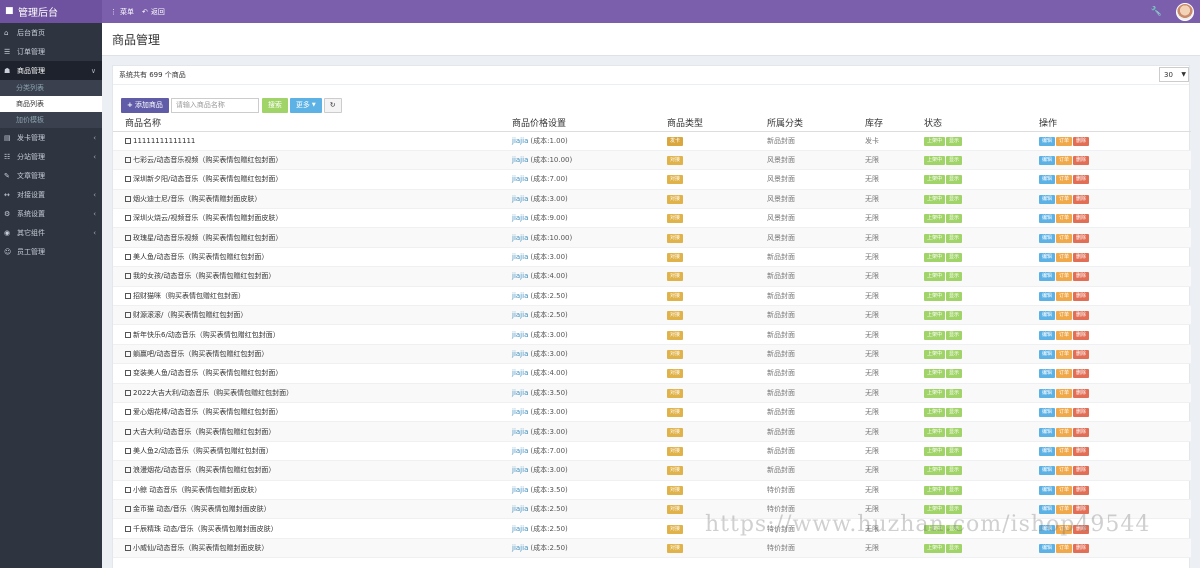 The height and width of the screenshot is (568, 1200). Describe the element at coordinates (51, 51) in the screenshot. I see `sidebar-item: ☰ 订单管理` at that location.